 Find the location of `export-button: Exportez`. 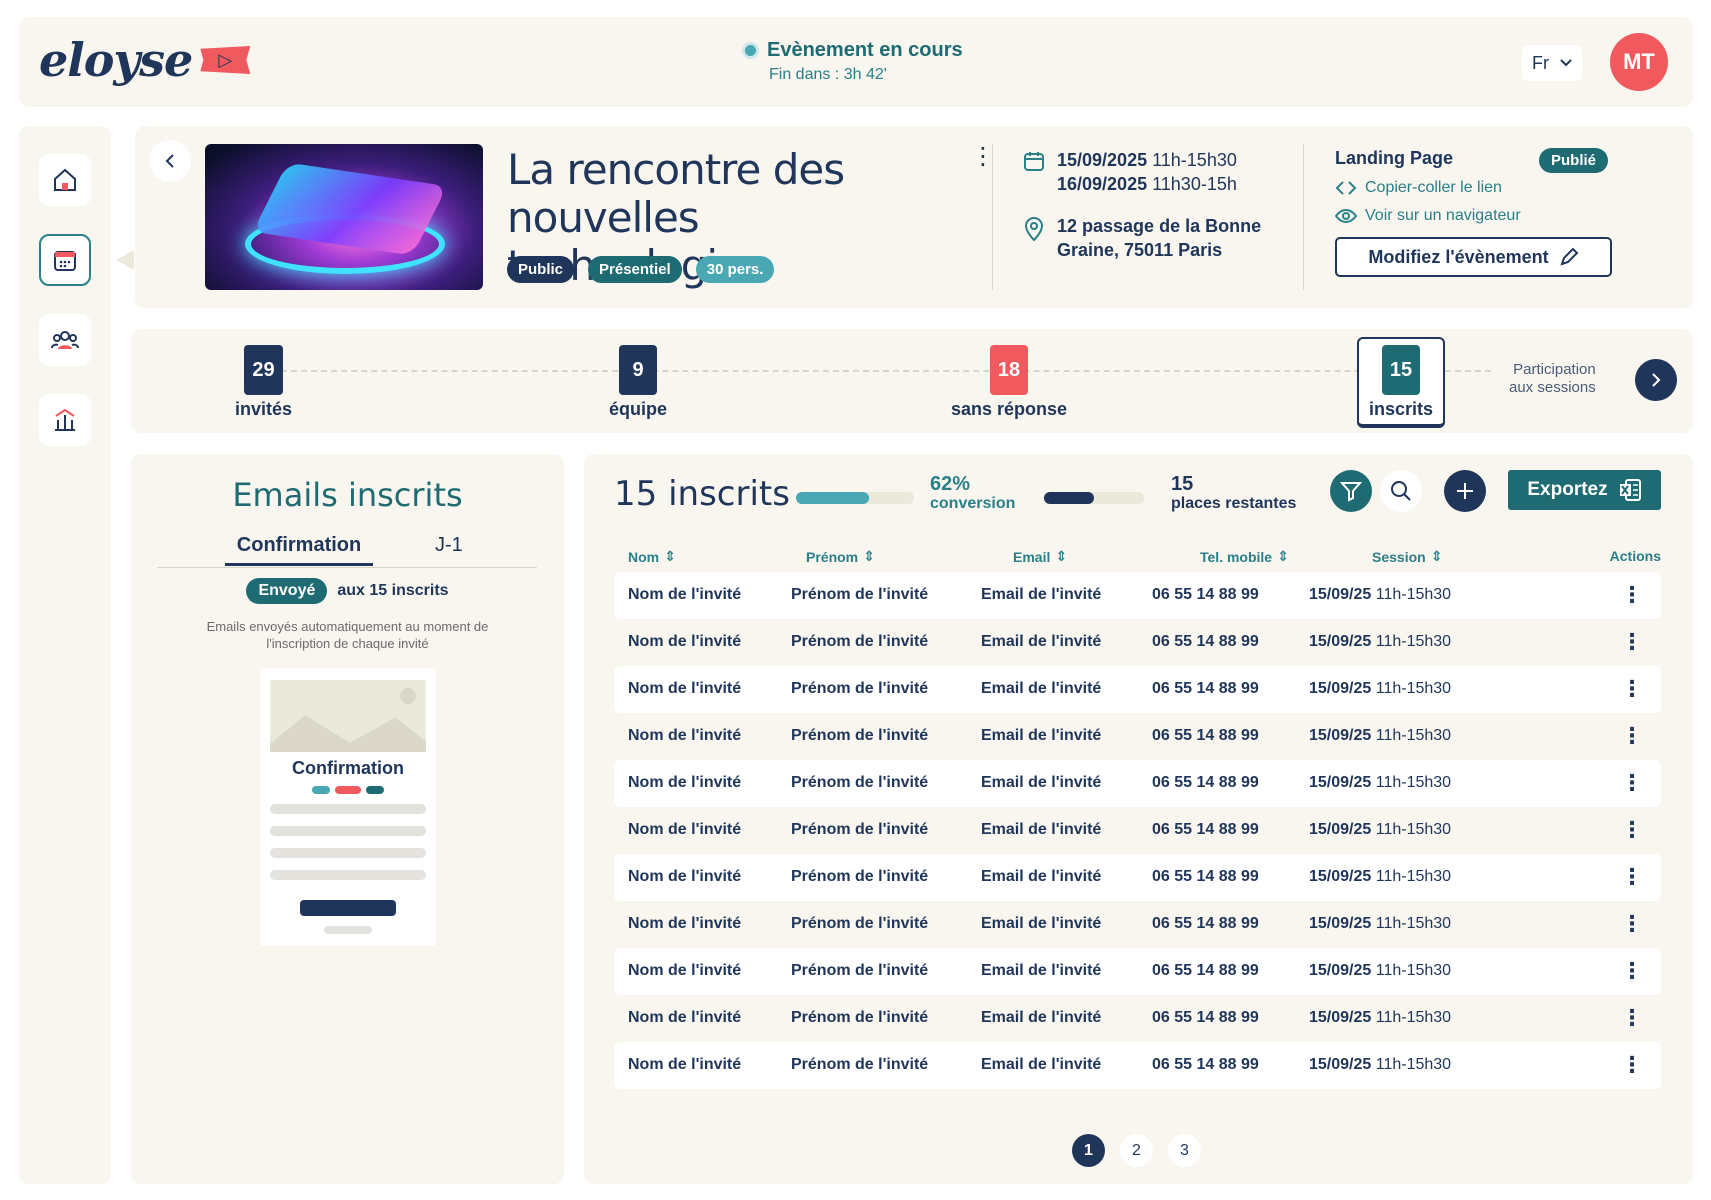

export-button: Exportez is located at coordinates (1584, 490).